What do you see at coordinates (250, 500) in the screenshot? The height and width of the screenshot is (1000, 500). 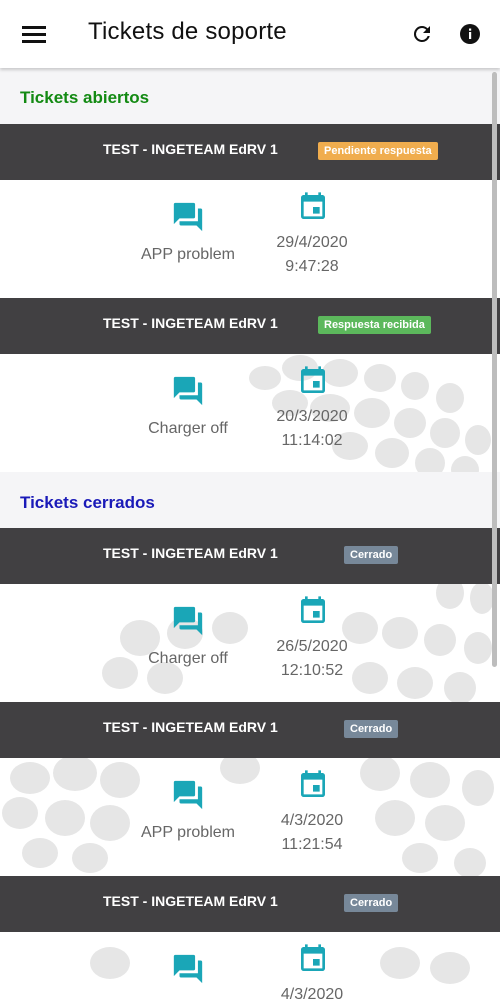 I see `section-header-closed: Tickets cerrados` at bounding box center [250, 500].